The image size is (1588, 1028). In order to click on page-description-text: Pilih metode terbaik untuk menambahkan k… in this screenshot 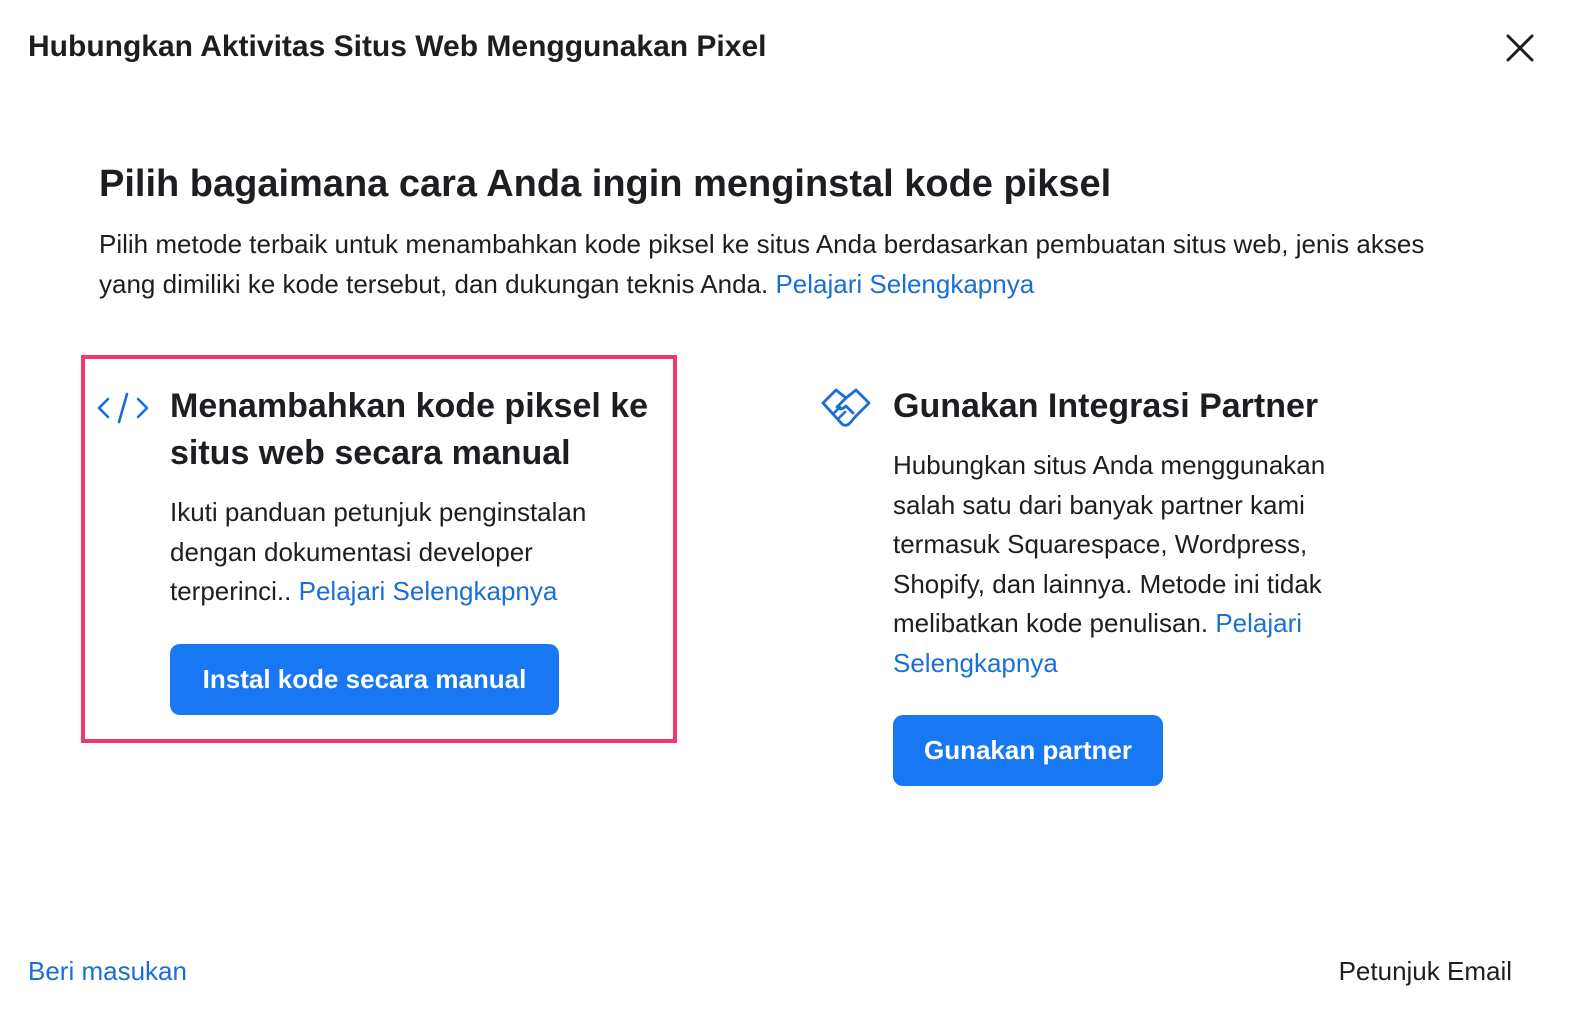, I will do `click(762, 264)`.